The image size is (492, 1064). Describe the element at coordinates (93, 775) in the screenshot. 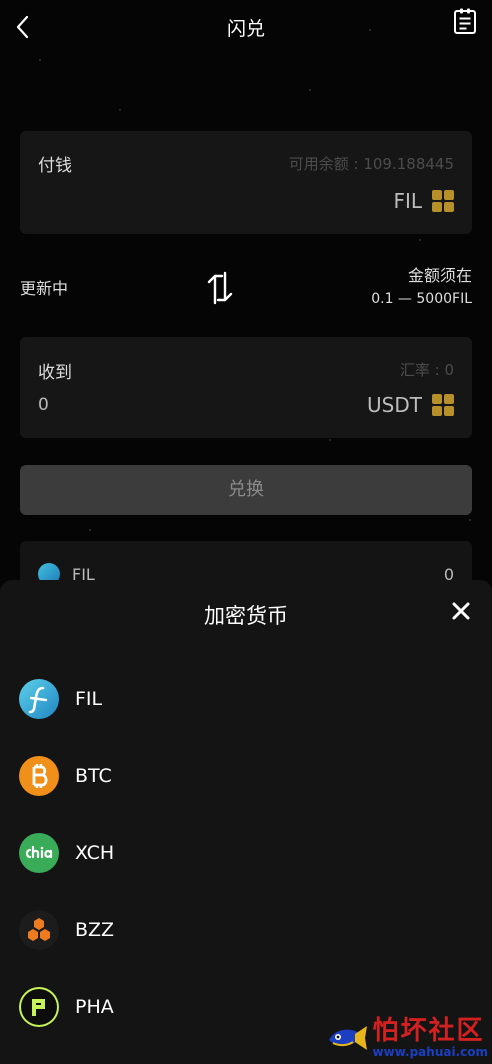

I see `coin-name: BTC` at that location.